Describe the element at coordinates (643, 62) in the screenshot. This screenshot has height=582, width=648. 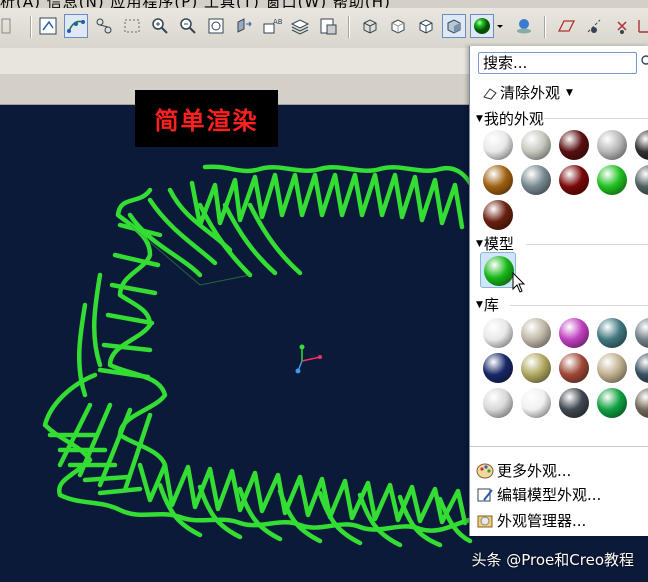
I see `search-icon` at that location.